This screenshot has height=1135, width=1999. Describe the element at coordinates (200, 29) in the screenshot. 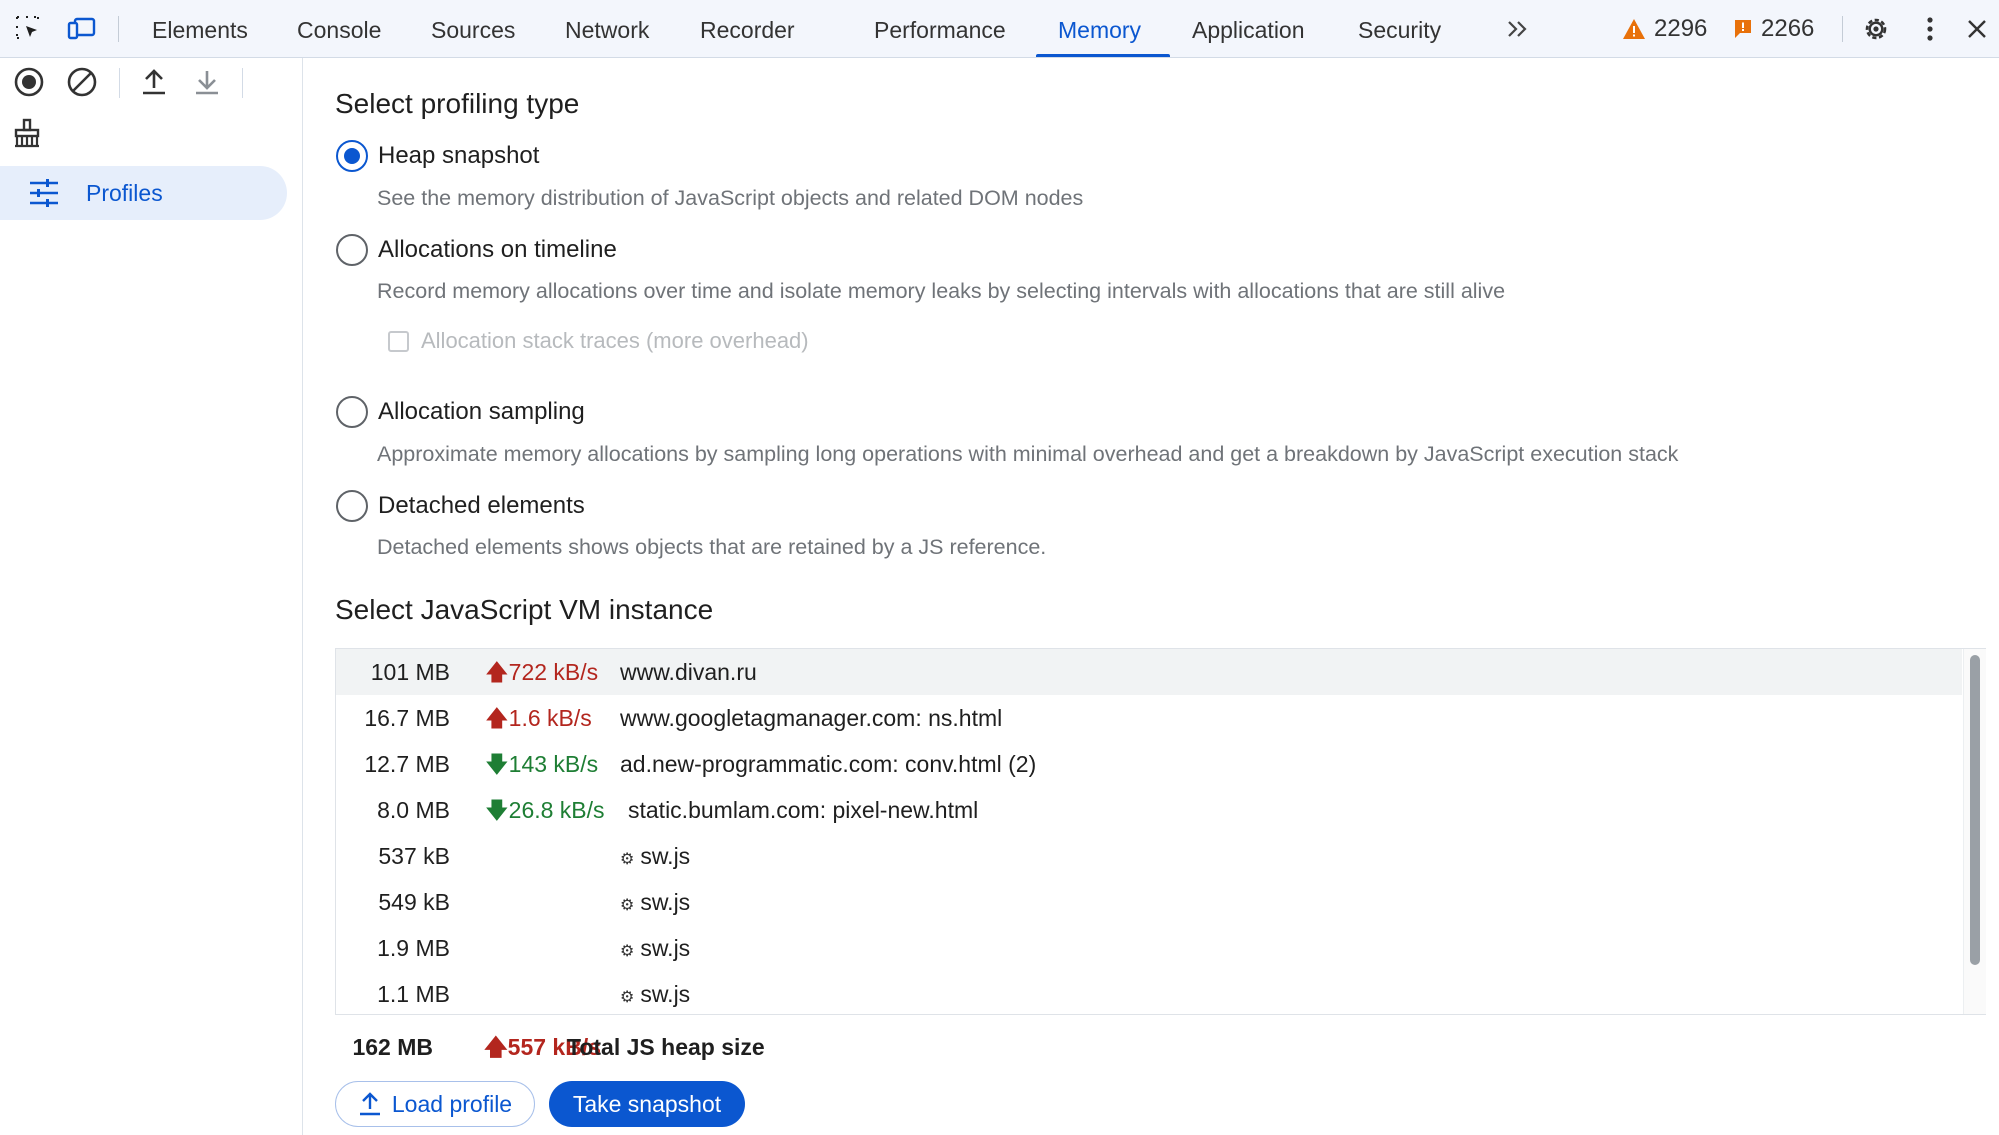

I see `tab-elements: Elements` at that location.